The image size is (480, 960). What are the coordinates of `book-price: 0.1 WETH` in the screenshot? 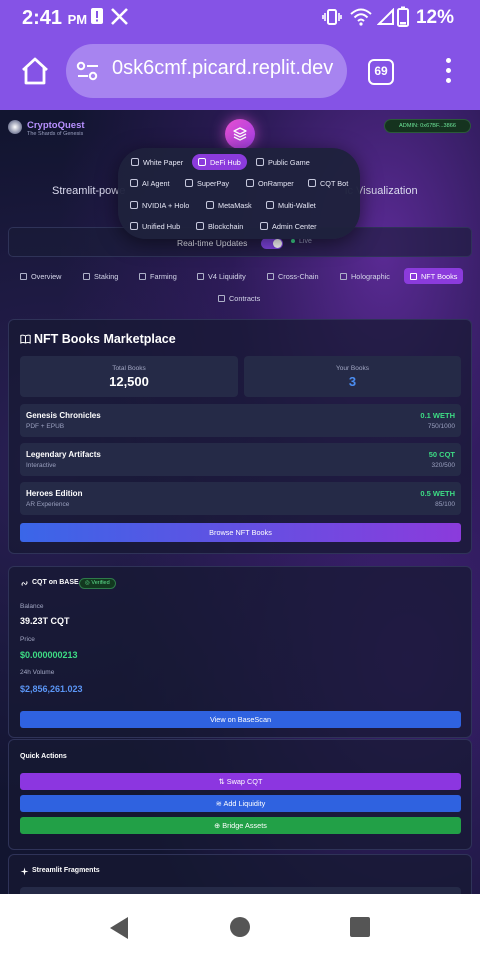 It's located at (437, 415).